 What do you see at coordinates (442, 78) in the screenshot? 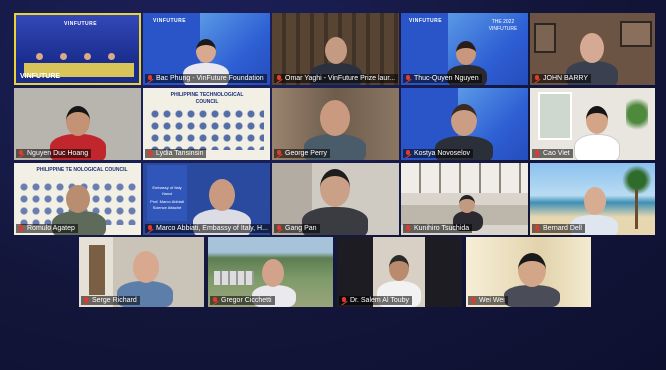
I see `participant-name-tag: Thuc-Quyen Nguyen` at bounding box center [442, 78].